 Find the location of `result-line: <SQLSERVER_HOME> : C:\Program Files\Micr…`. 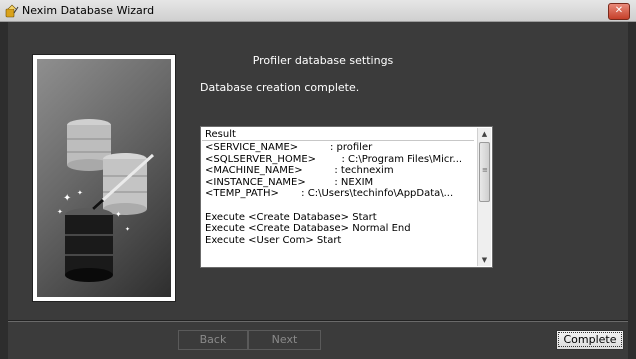

result-line: <SQLSERVER_HOME> : C:\Program Files\Micr… is located at coordinates (334, 159).